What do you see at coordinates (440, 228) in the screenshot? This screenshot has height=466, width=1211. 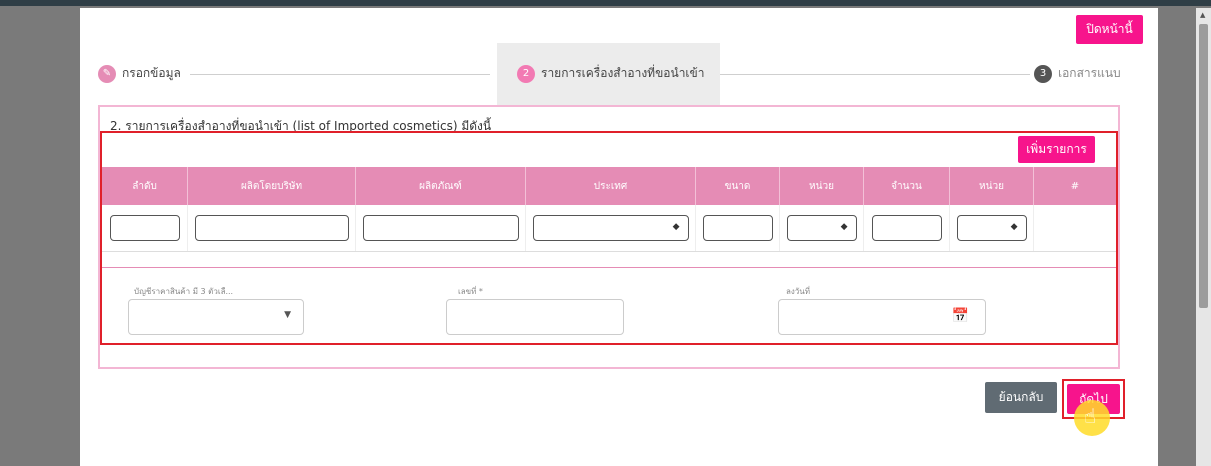 I see `product-input` at bounding box center [440, 228].